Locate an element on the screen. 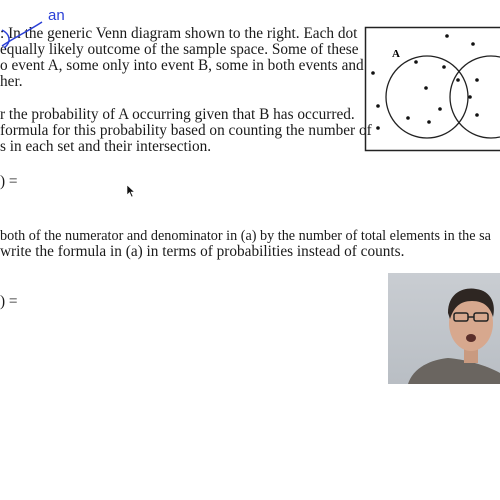  webcam-overlay is located at coordinates (444, 328).